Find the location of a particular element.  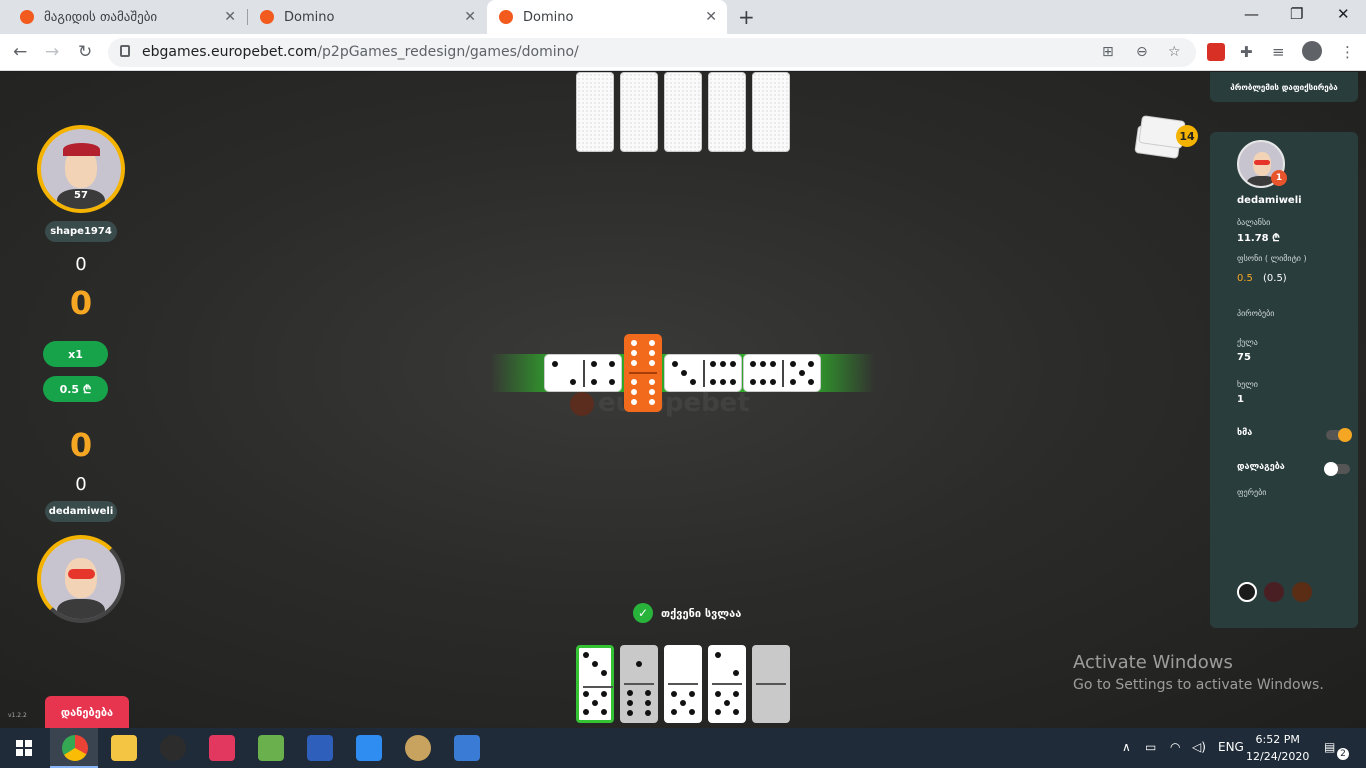

watermark-logo is located at coordinates (582, 404).